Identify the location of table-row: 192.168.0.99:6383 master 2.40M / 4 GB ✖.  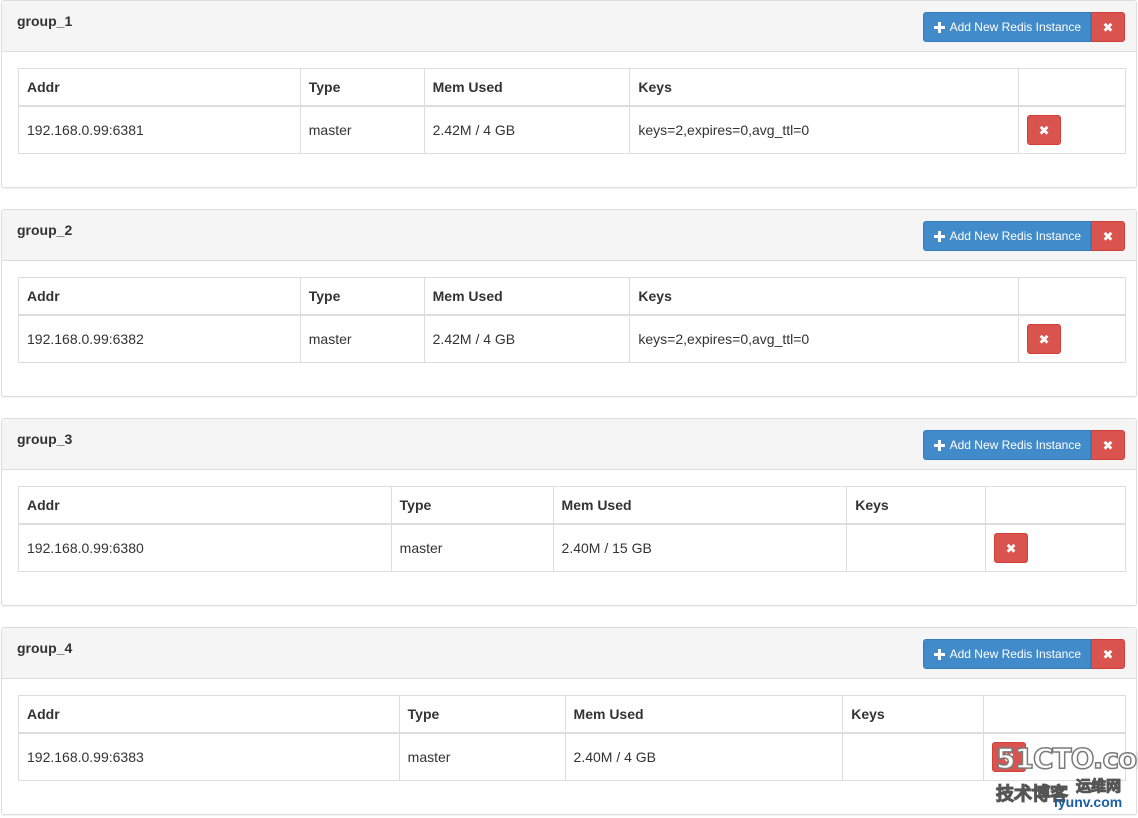
(572, 756).